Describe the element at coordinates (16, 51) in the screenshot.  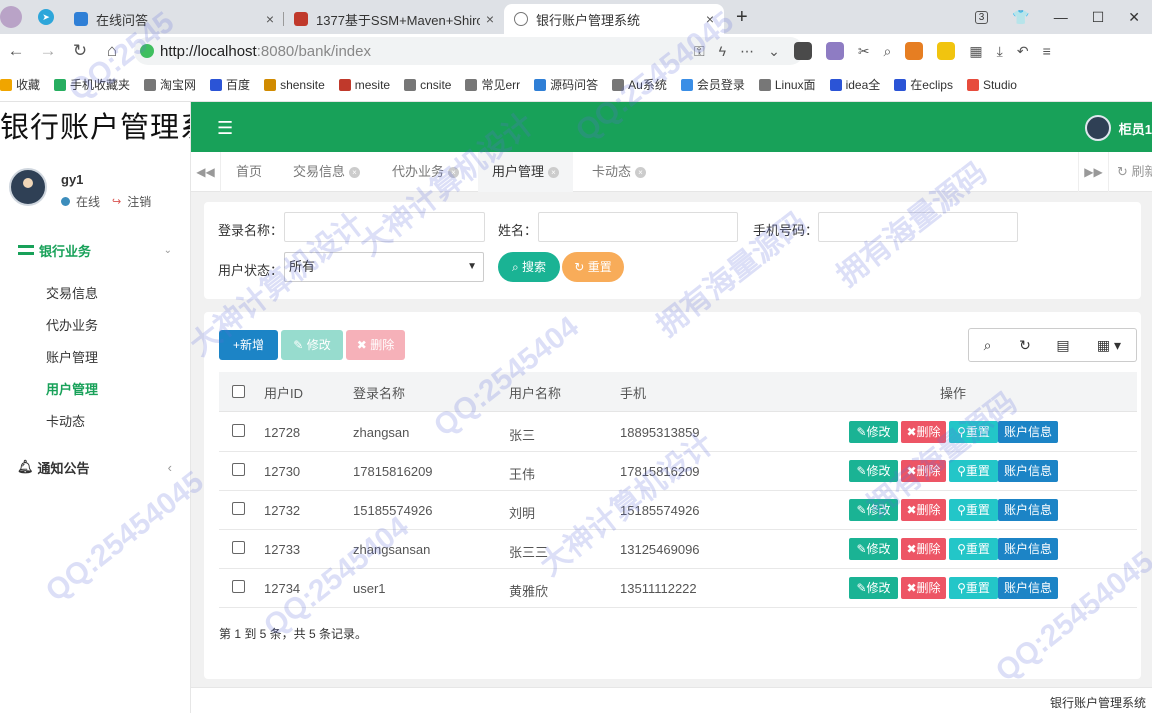
I see `back-icon: ←` at that location.